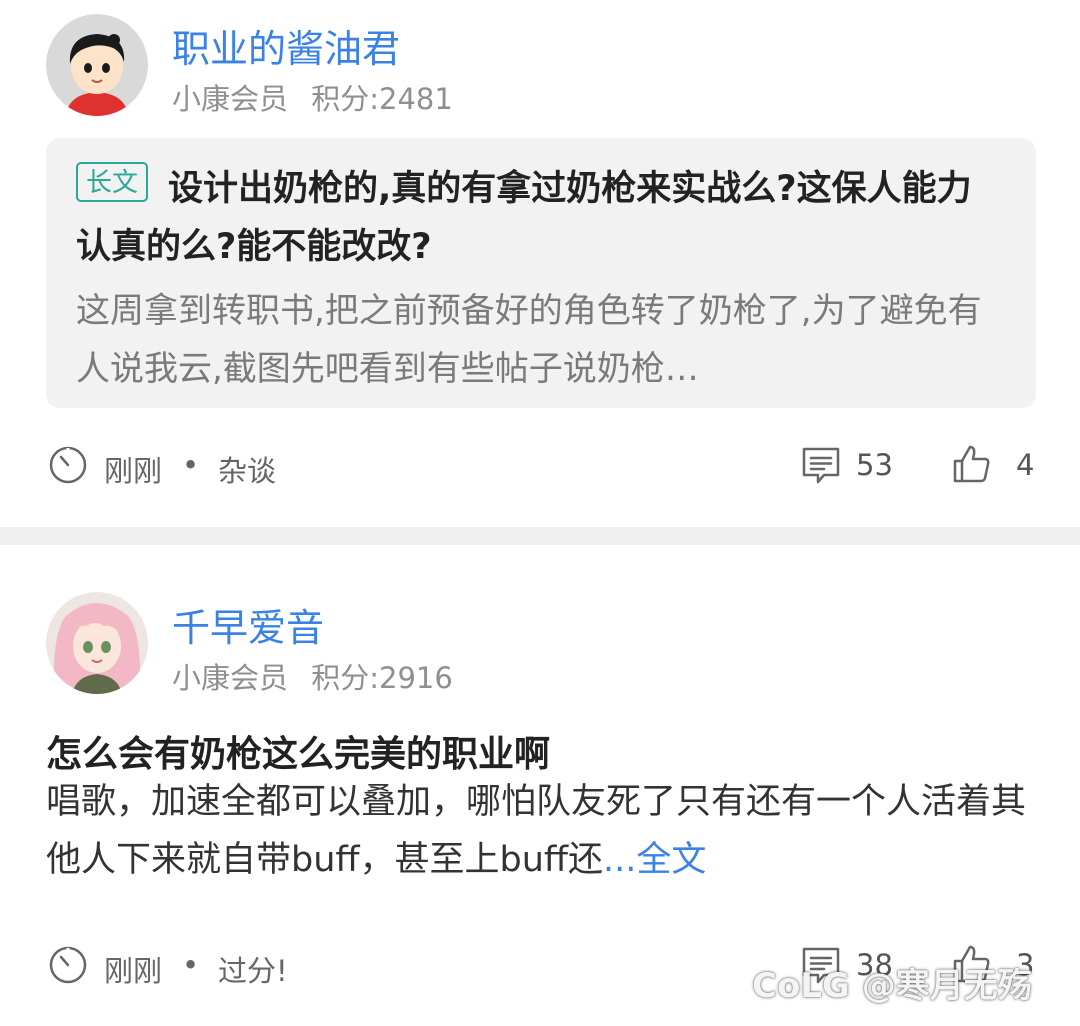 This screenshot has height=1026, width=1080. Describe the element at coordinates (112, 182) in the screenshot. I see `long-post-tag: 长文` at that location.